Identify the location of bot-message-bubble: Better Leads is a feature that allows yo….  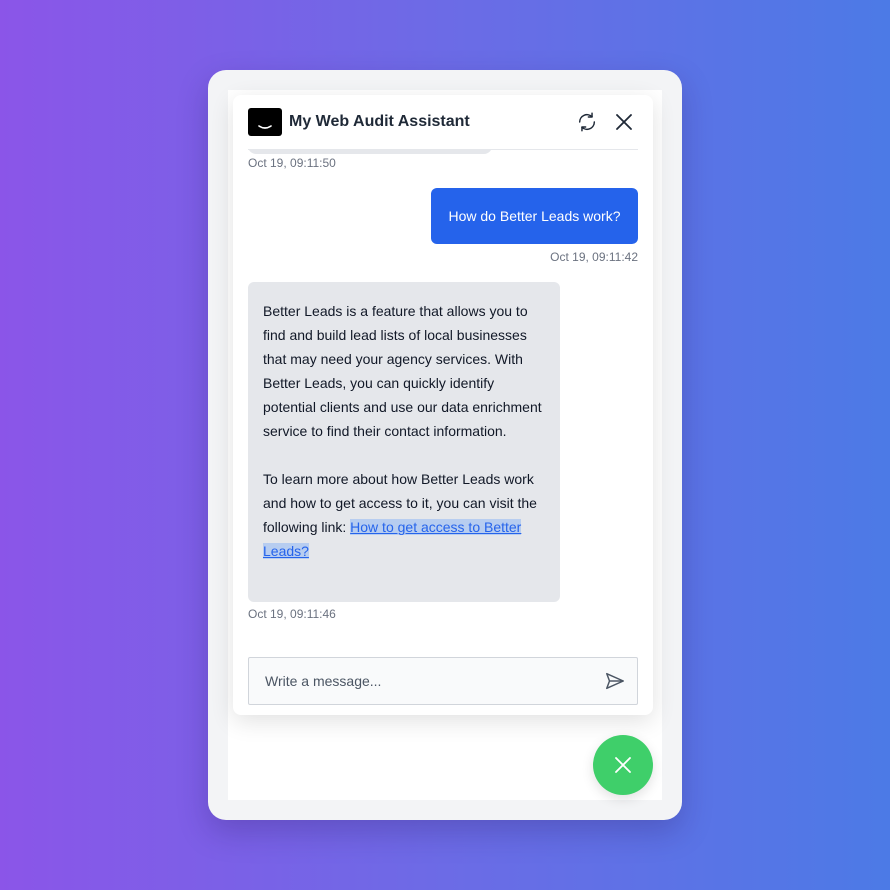
(404, 442).